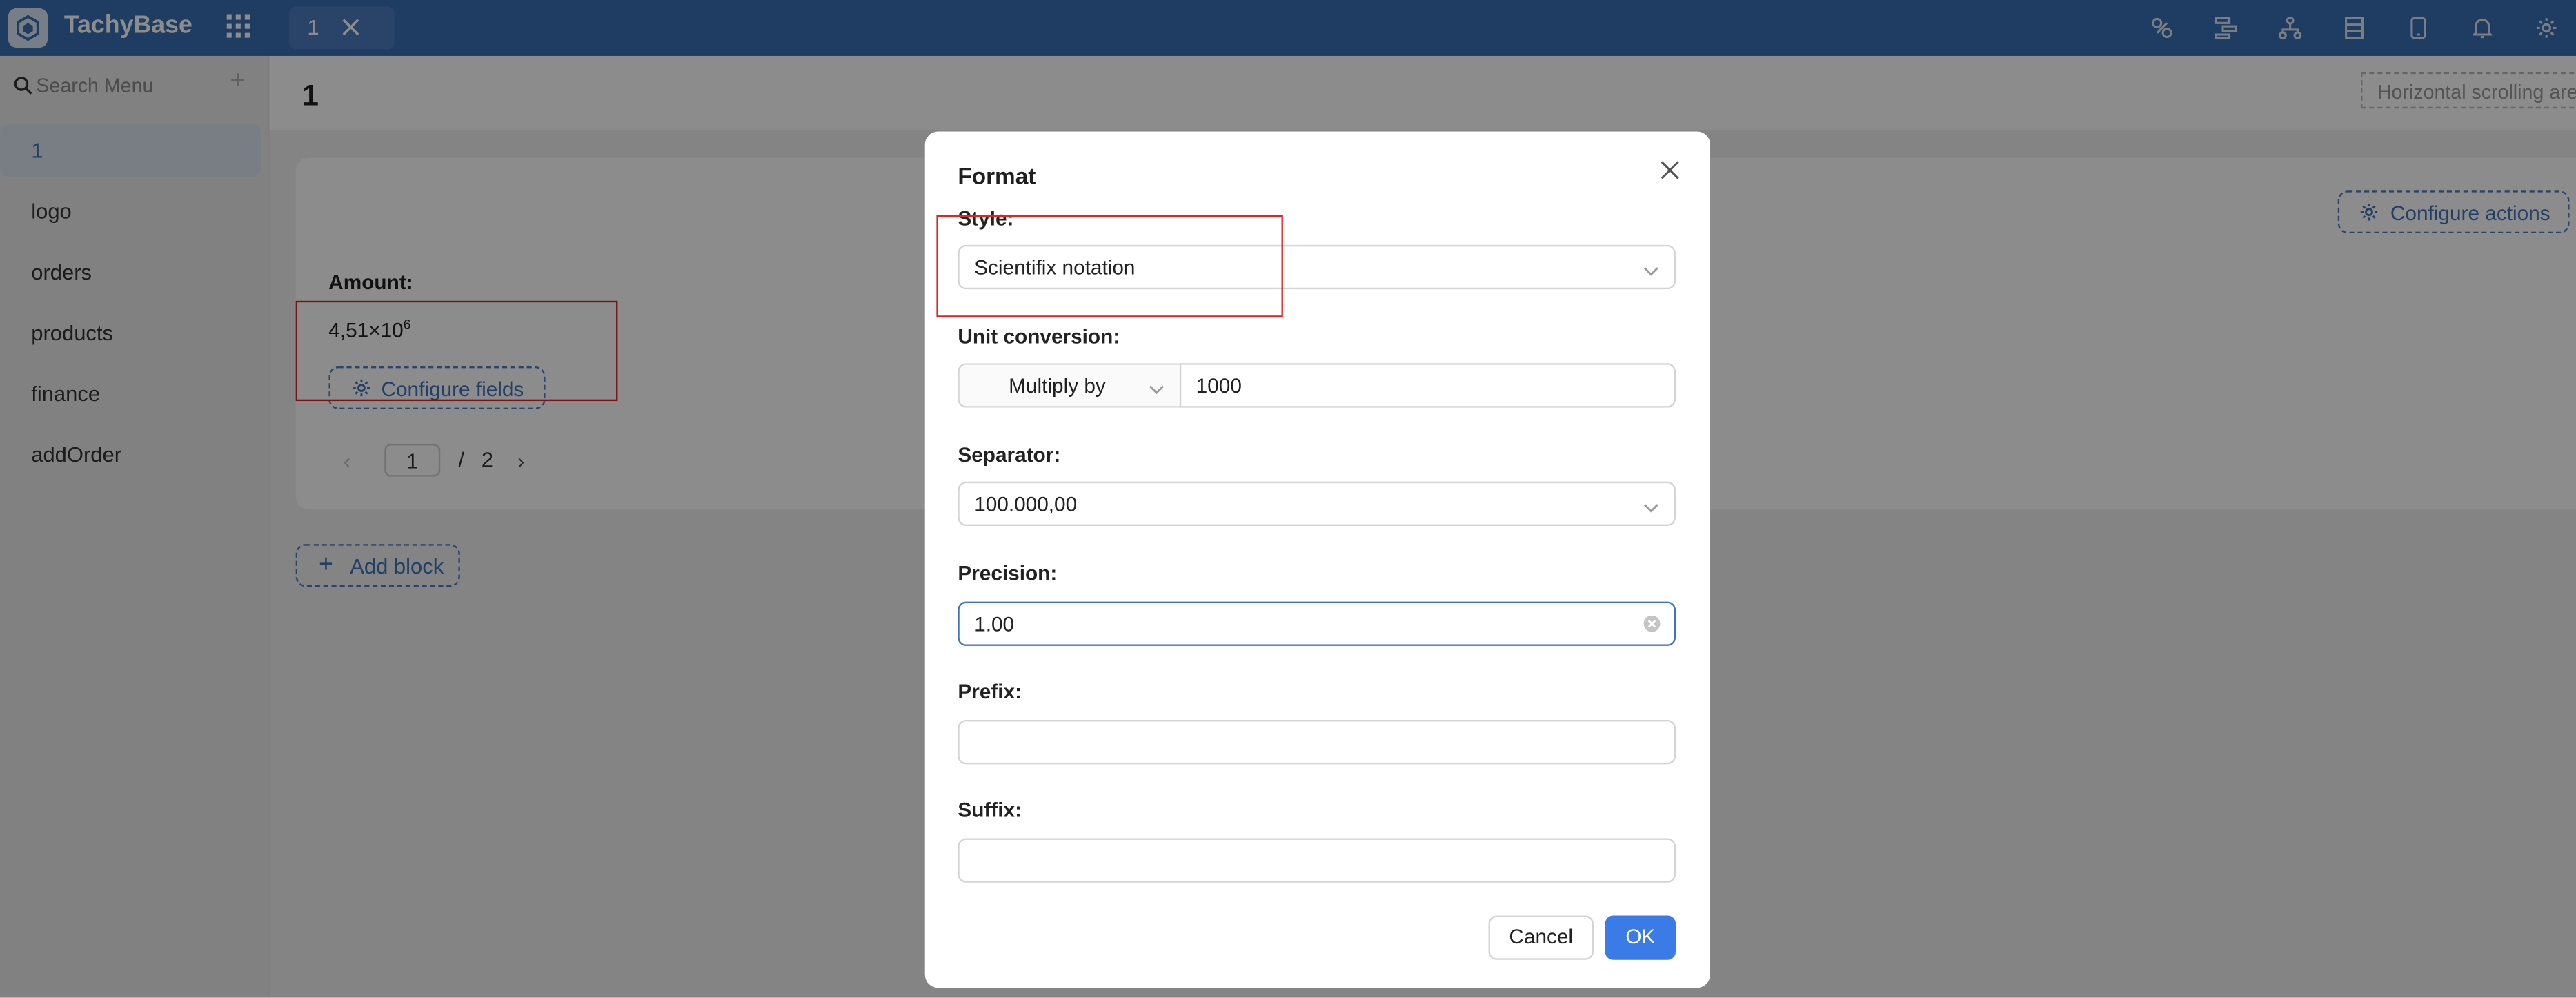 The height and width of the screenshot is (998, 2576). I want to click on precision-value: 1.00, so click(994, 624).